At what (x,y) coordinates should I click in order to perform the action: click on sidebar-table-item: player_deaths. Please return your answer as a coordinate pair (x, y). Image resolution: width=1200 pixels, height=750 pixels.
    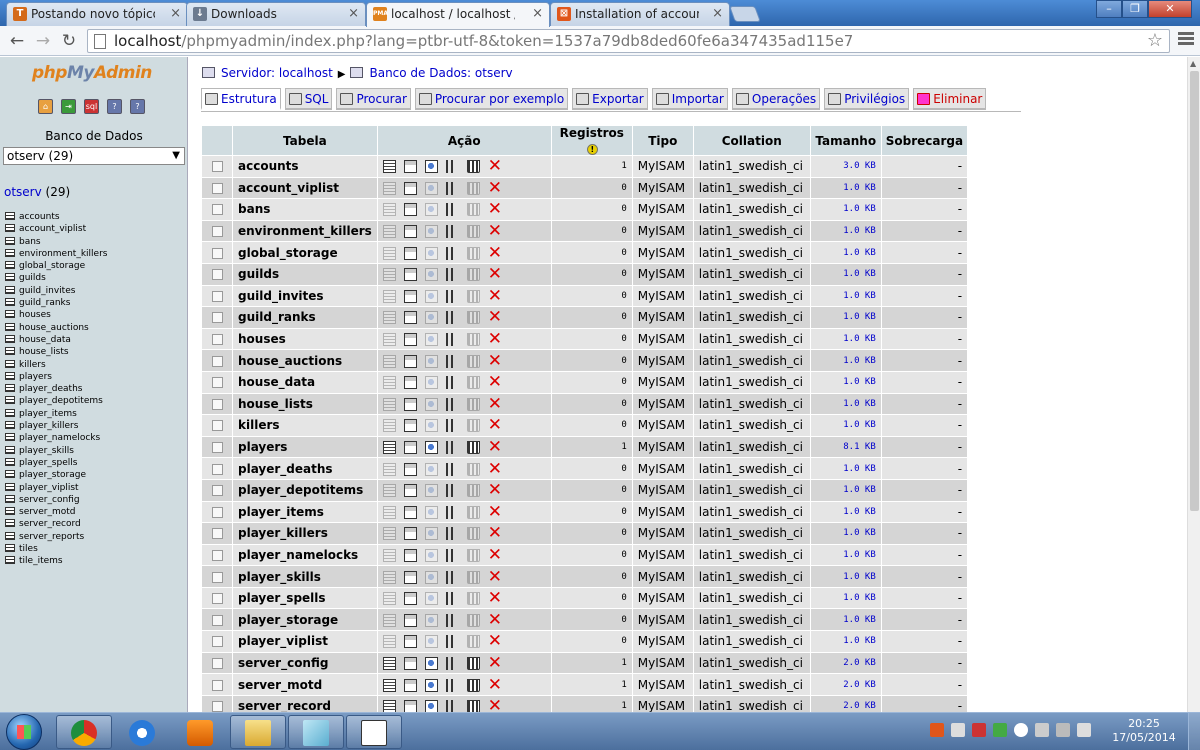
    Looking at the image, I should click on (56, 389).